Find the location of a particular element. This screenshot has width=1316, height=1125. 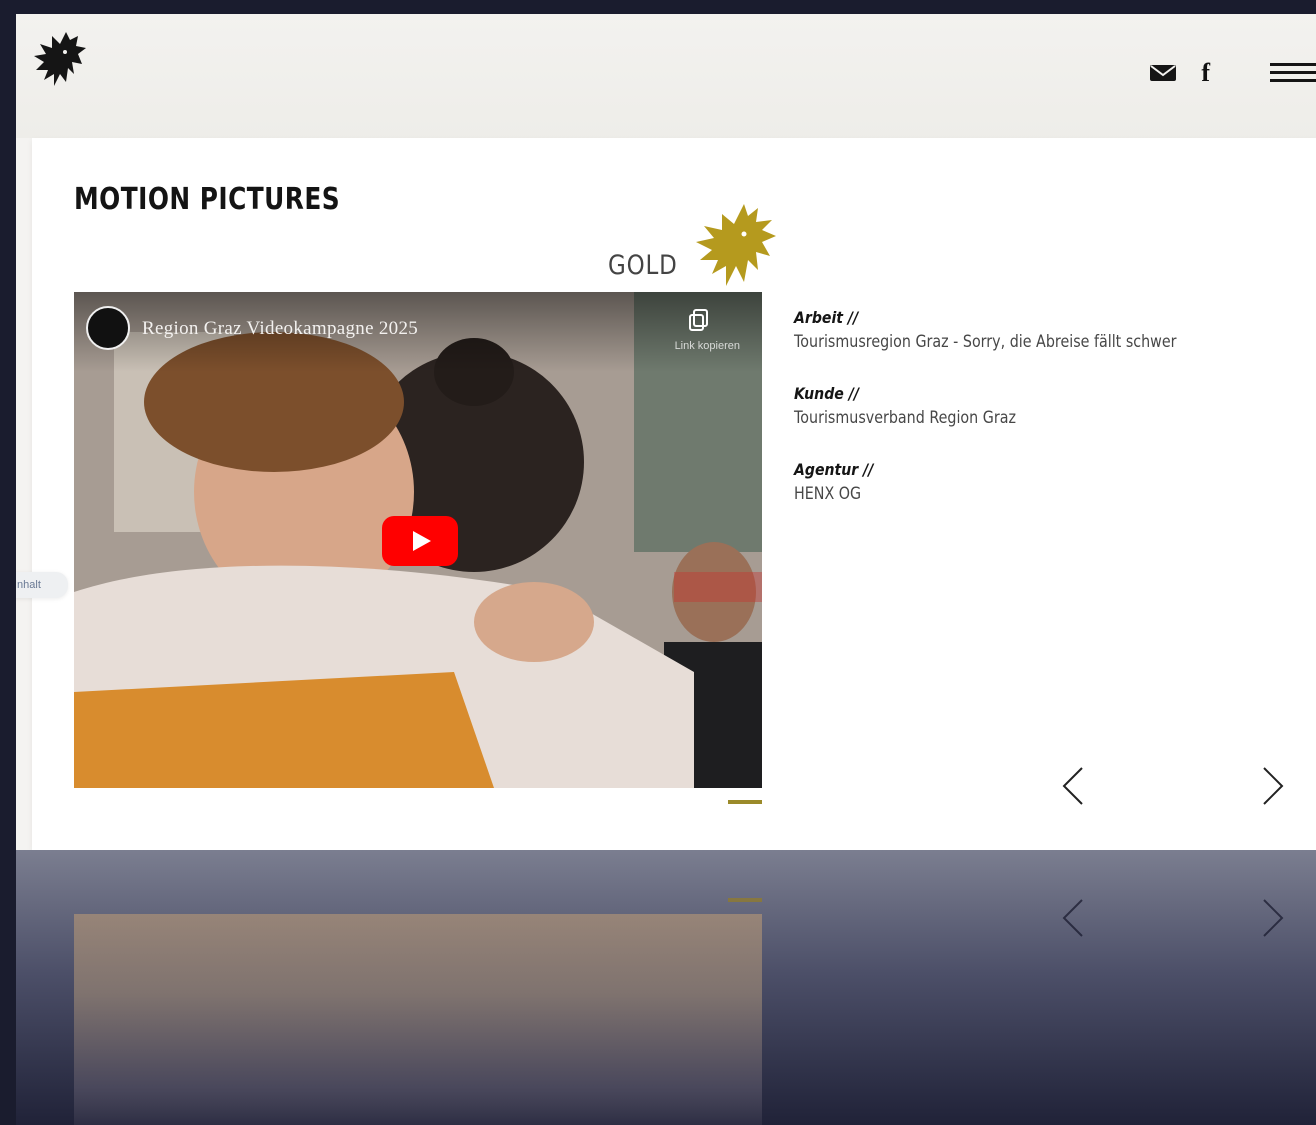

page-title: MOTION PICTURES is located at coordinates (207, 199).